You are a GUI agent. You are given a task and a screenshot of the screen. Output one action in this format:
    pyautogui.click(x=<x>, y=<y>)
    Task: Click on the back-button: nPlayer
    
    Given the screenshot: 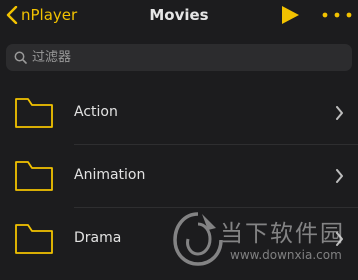 What is the action you would take?
    pyautogui.click(x=41, y=15)
    